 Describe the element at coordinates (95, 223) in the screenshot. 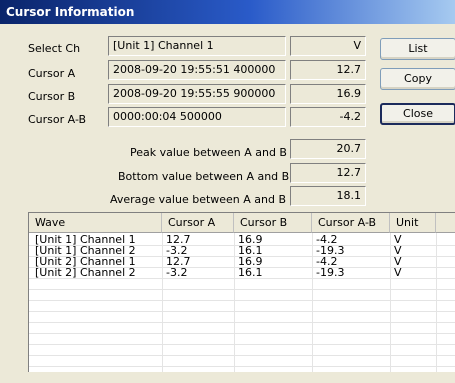

I see `header-wave: Wave` at that location.